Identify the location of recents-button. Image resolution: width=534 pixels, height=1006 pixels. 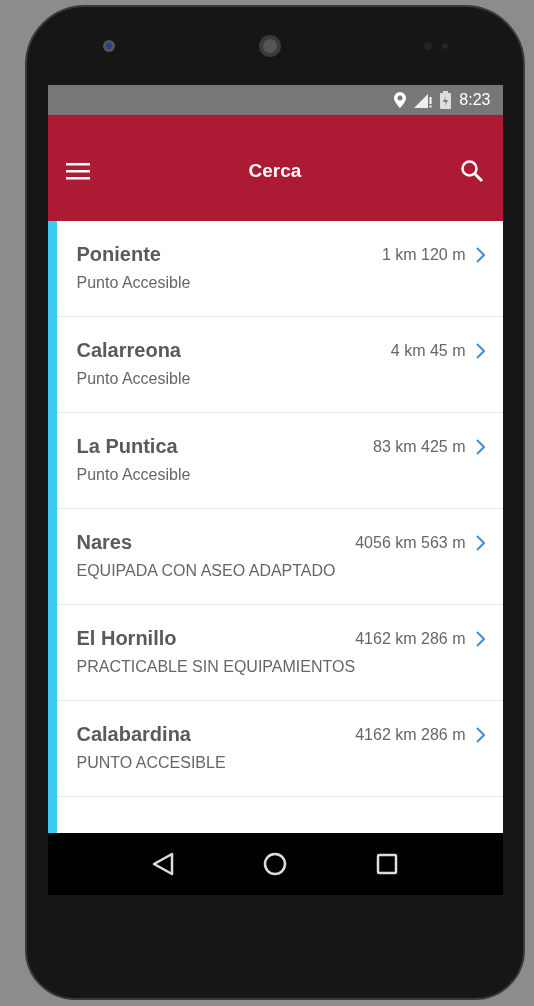
(387, 864).